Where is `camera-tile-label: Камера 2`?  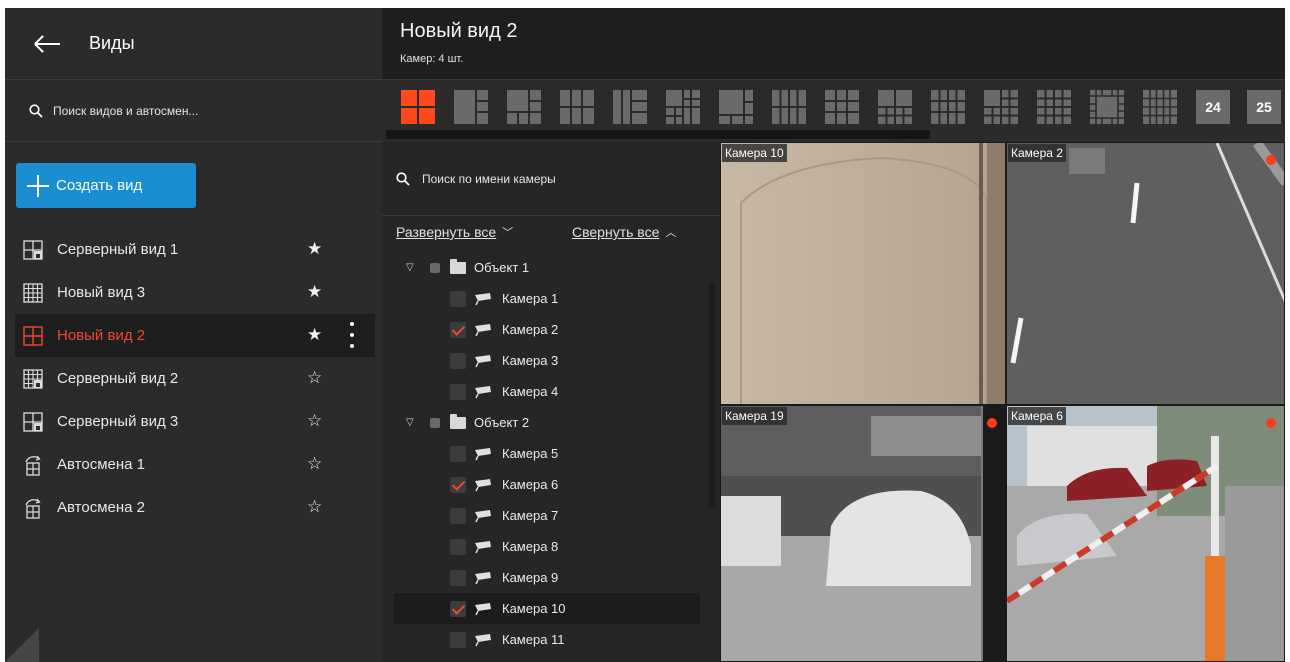 camera-tile-label: Камера 2 is located at coordinates (1037, 153).